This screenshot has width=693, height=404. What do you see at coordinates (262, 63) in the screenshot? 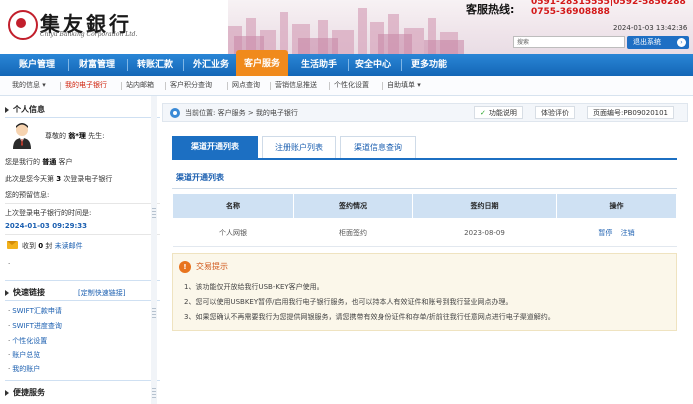
I see `nav-customer-service: 客户服务` at bounding box center [262, 63].